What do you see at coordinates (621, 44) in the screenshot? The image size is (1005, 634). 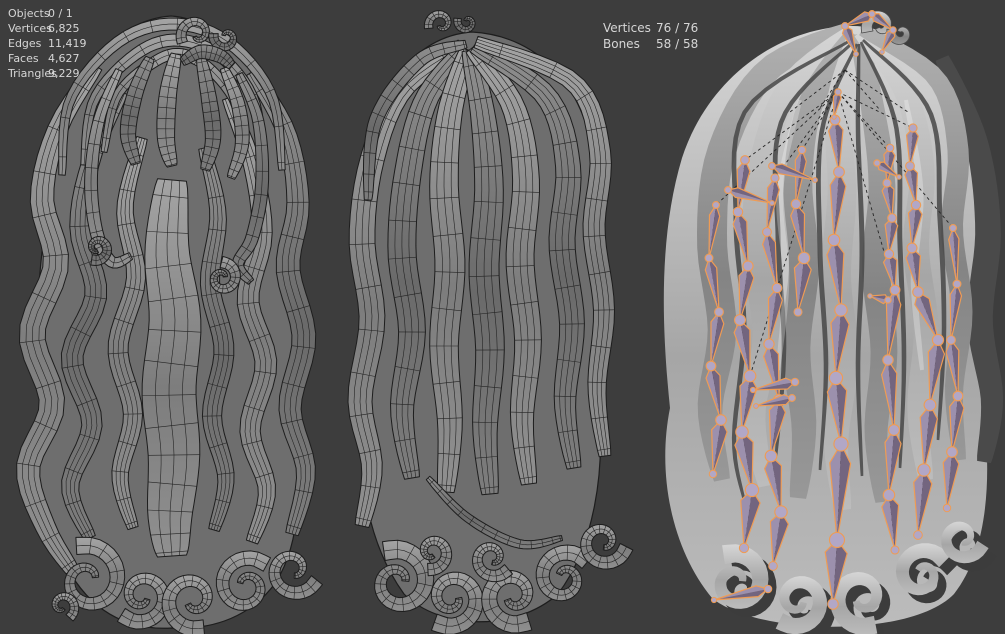 I see `stat-armature-bones-label: Bones` at bounding box center [621, 44].